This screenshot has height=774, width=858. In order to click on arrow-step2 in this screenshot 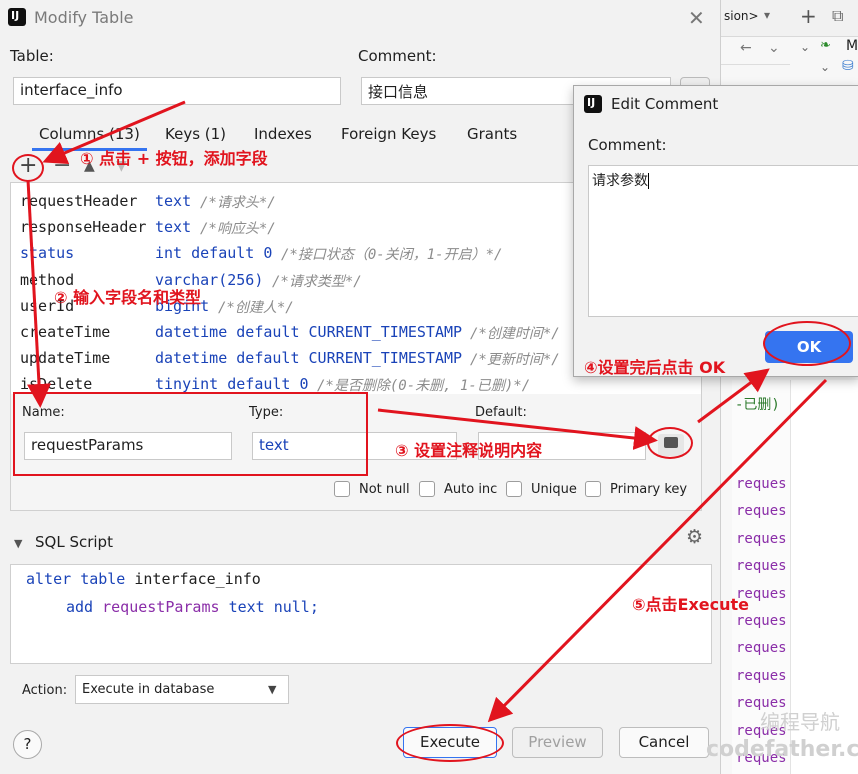, I will do `click(39, 293)`.